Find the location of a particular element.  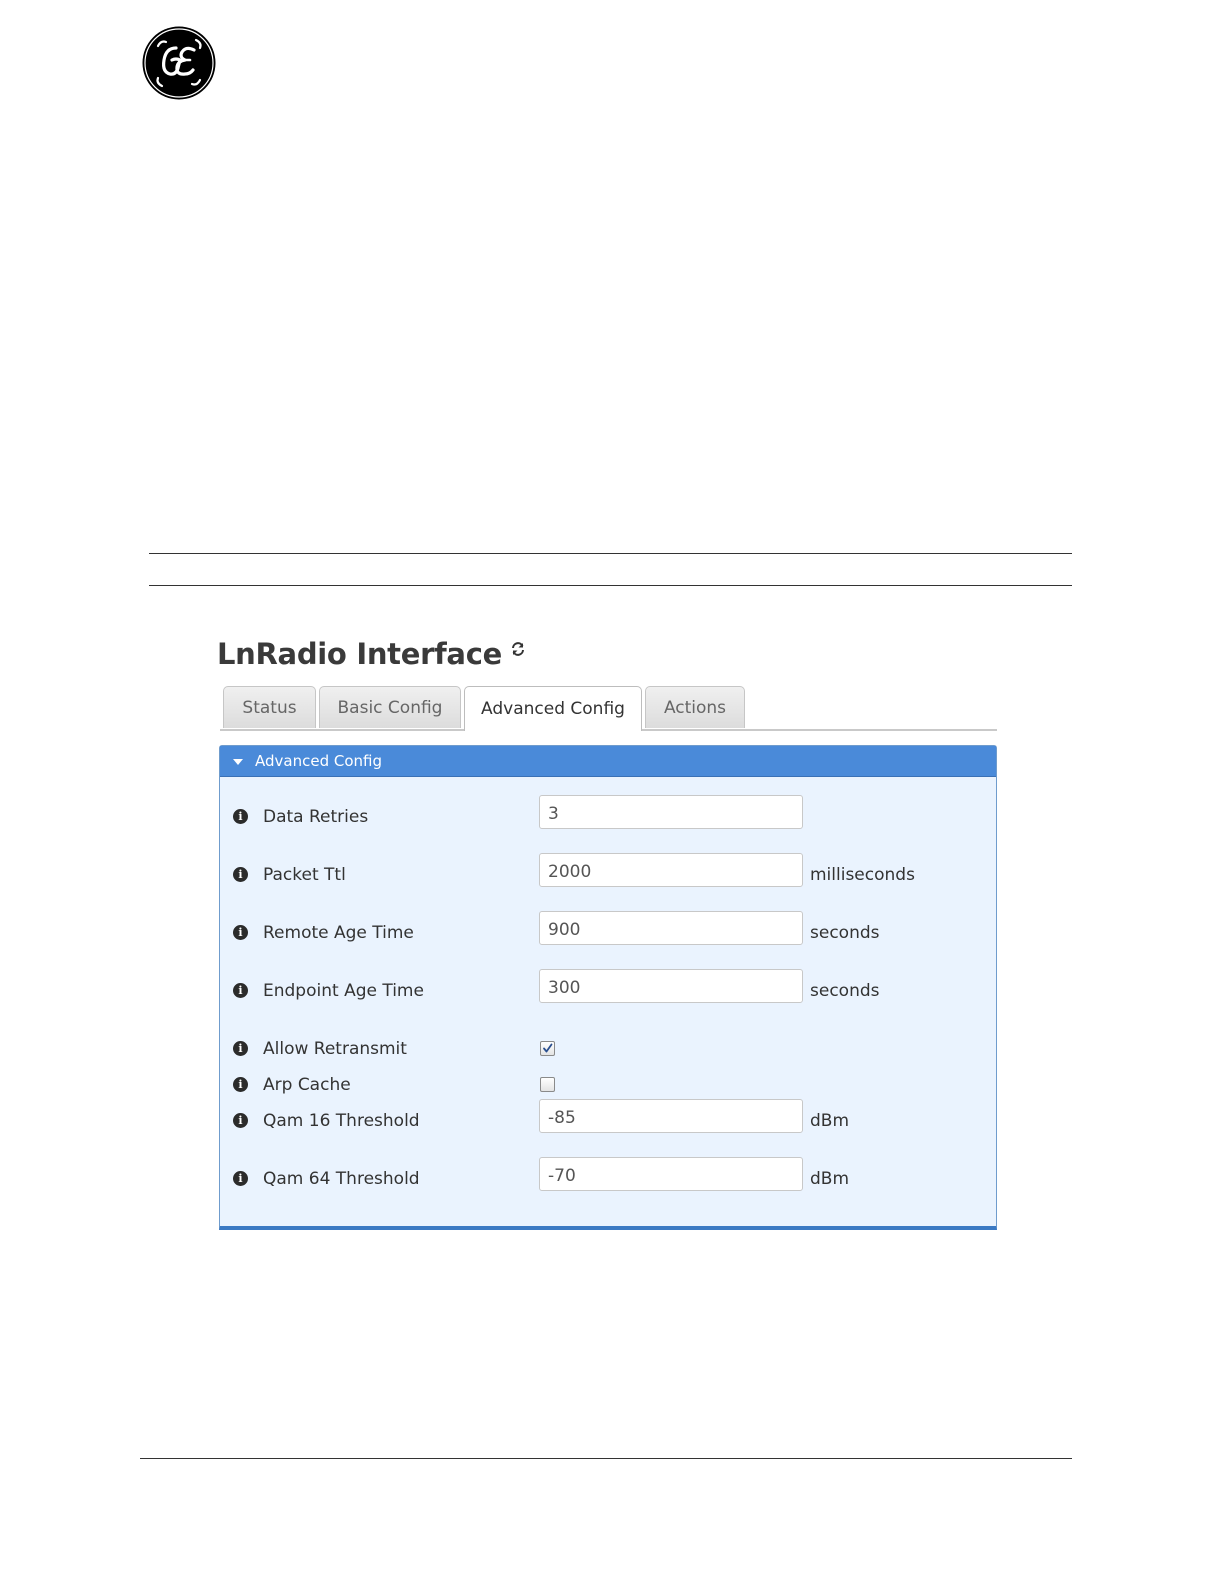

header-rule-top is located at coordinates (610, 553).